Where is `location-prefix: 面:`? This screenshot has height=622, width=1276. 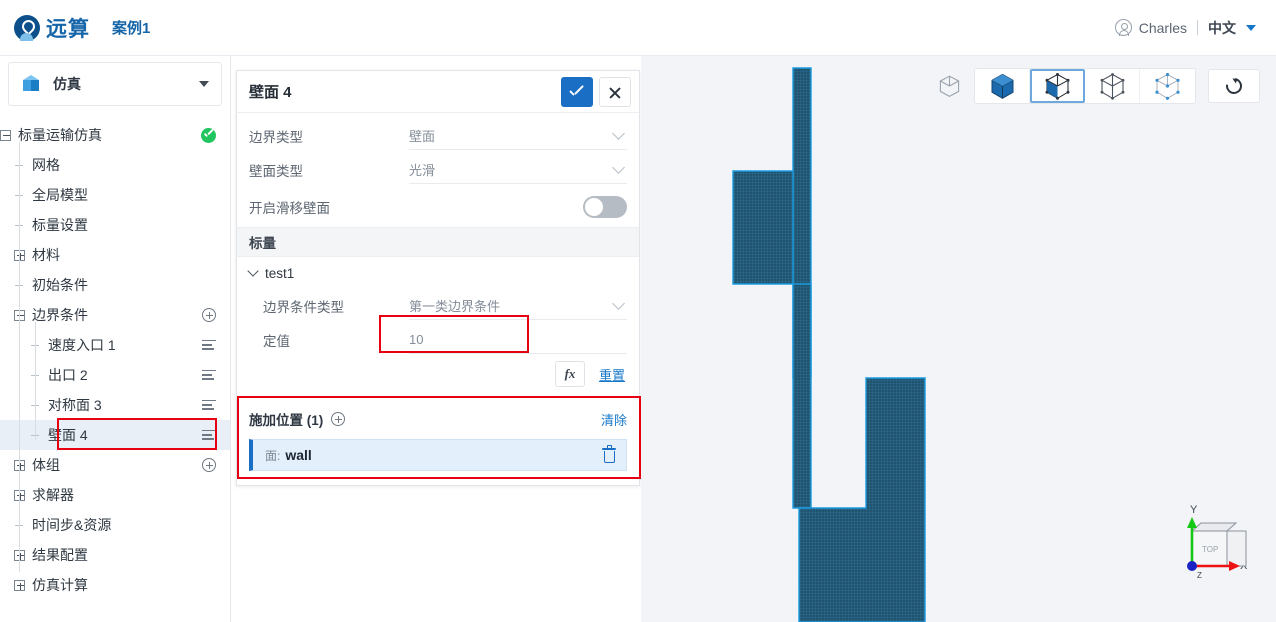 location-prefix: 面: is located at coordinates (273, 455).